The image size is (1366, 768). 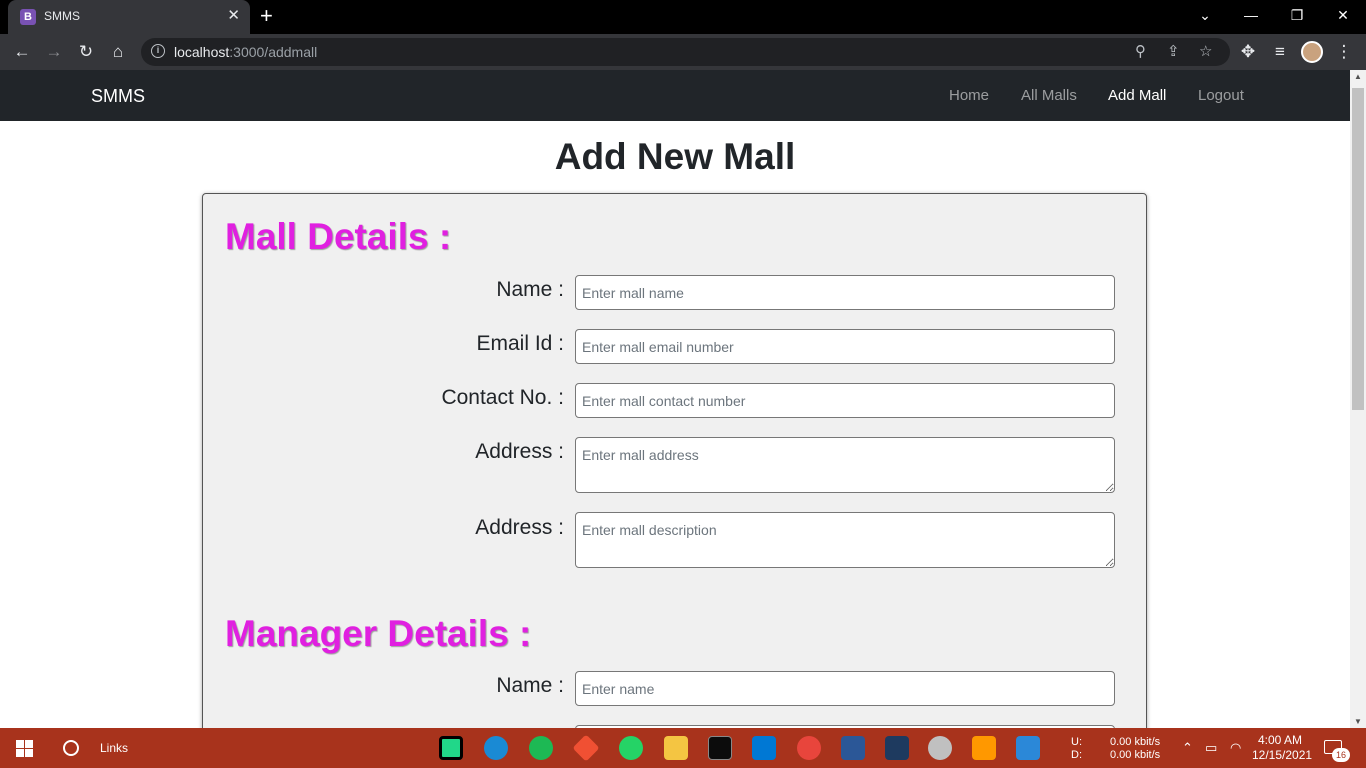 I want to click on mall-email-input, so click(x=845, y=346).